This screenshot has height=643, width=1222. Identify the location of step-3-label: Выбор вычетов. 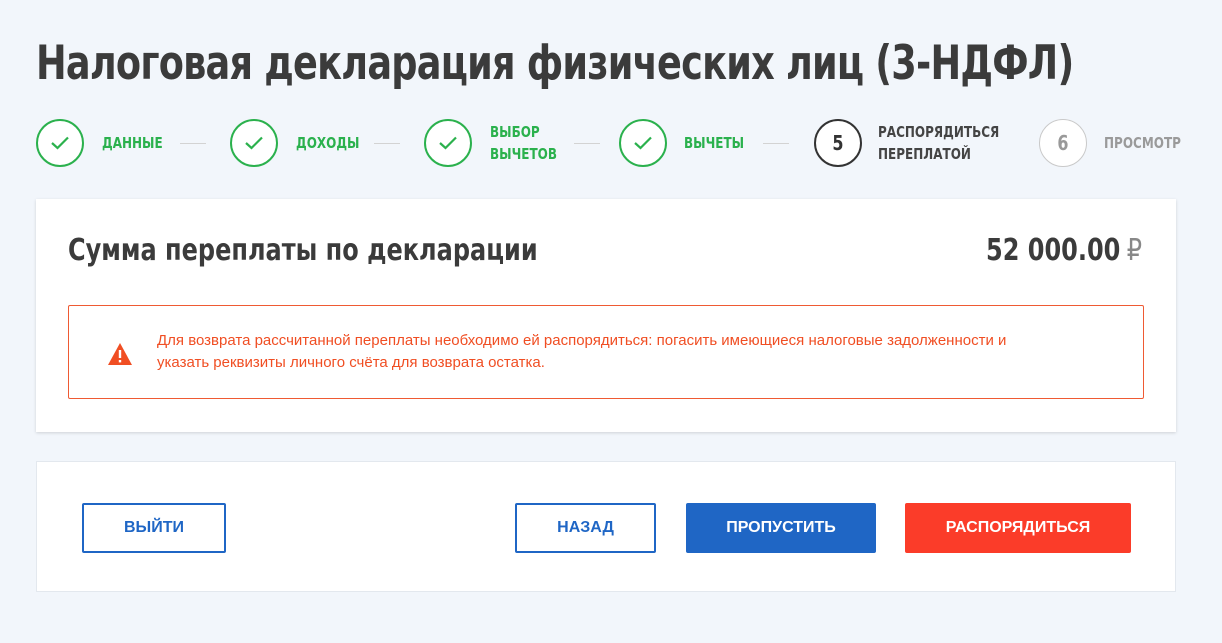
(523, 143).